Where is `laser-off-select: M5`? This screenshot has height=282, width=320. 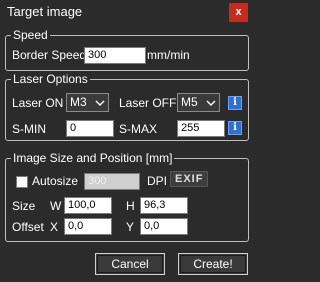
laser-off-select: M5 is located at coordinates (198, 102).